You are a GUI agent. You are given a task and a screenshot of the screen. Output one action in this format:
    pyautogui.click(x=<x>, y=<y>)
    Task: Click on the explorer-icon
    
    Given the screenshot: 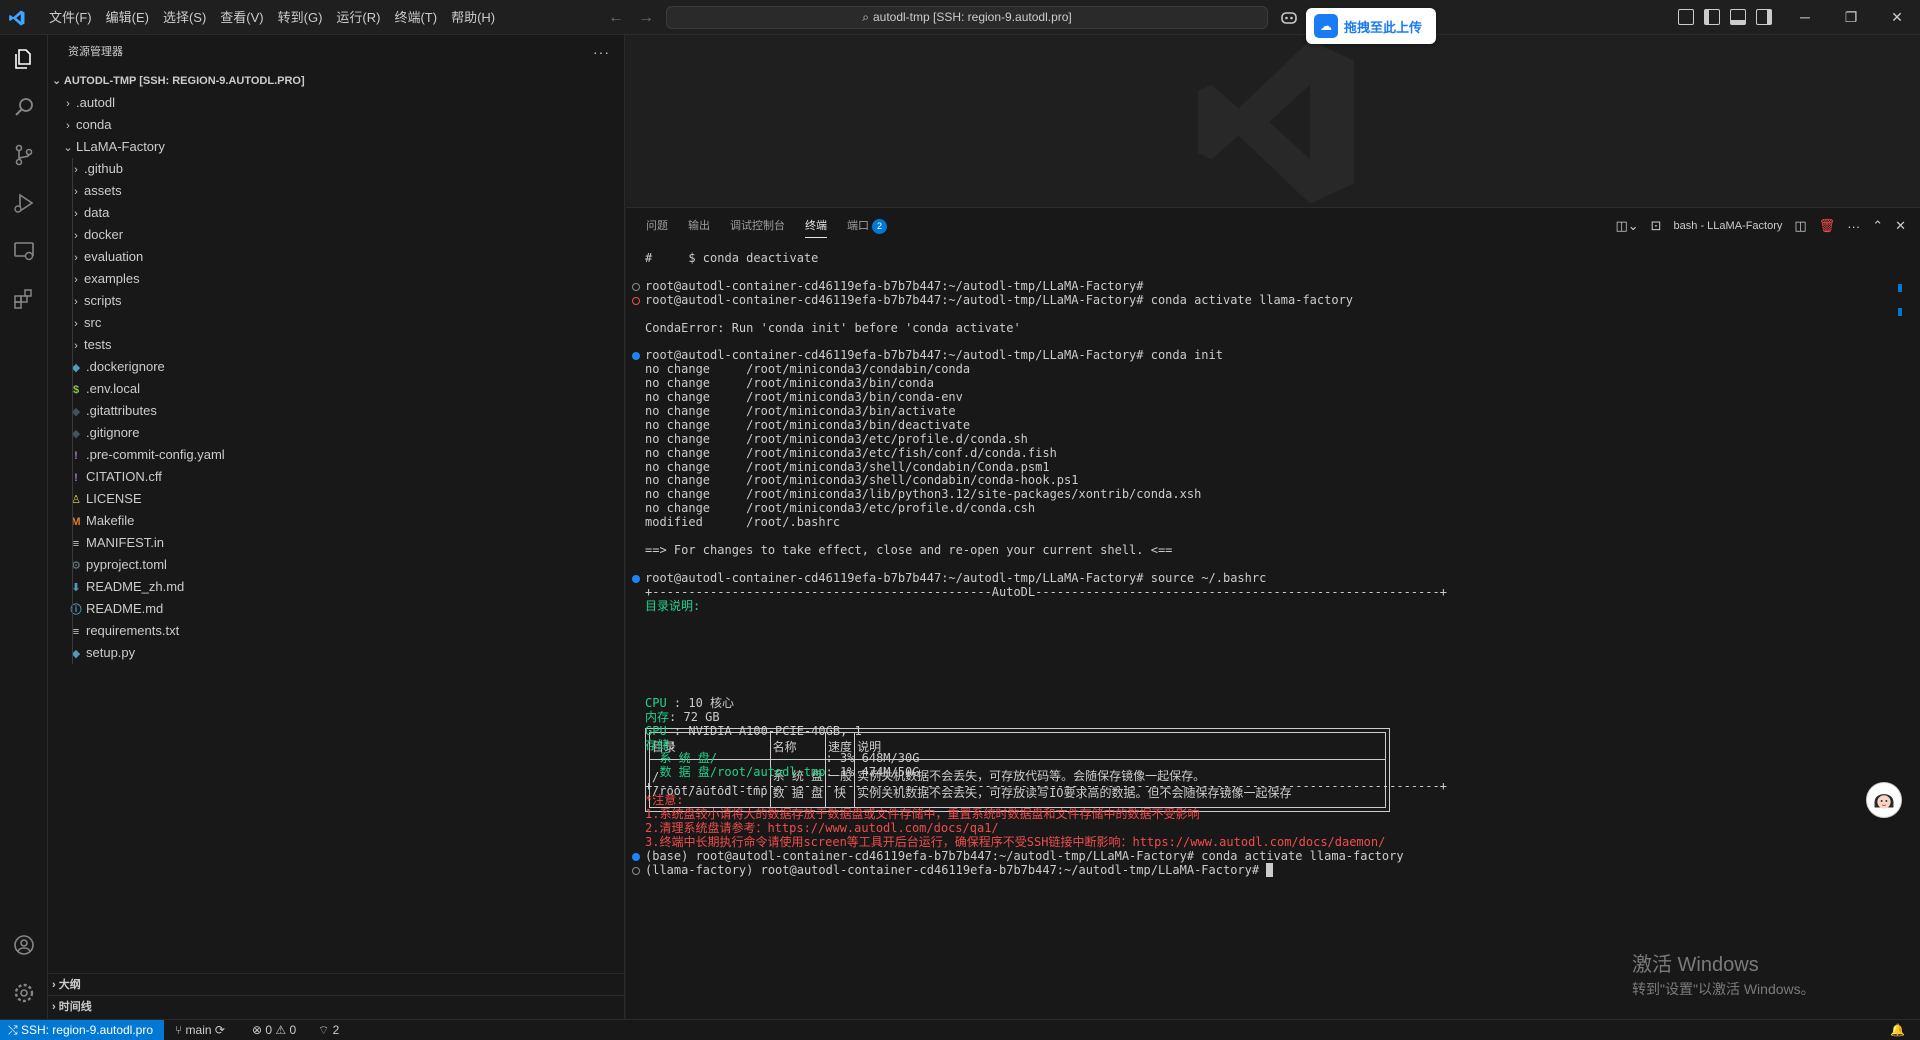 What is the action you would take?
    pyautogui.click(x=24, y=59)
    